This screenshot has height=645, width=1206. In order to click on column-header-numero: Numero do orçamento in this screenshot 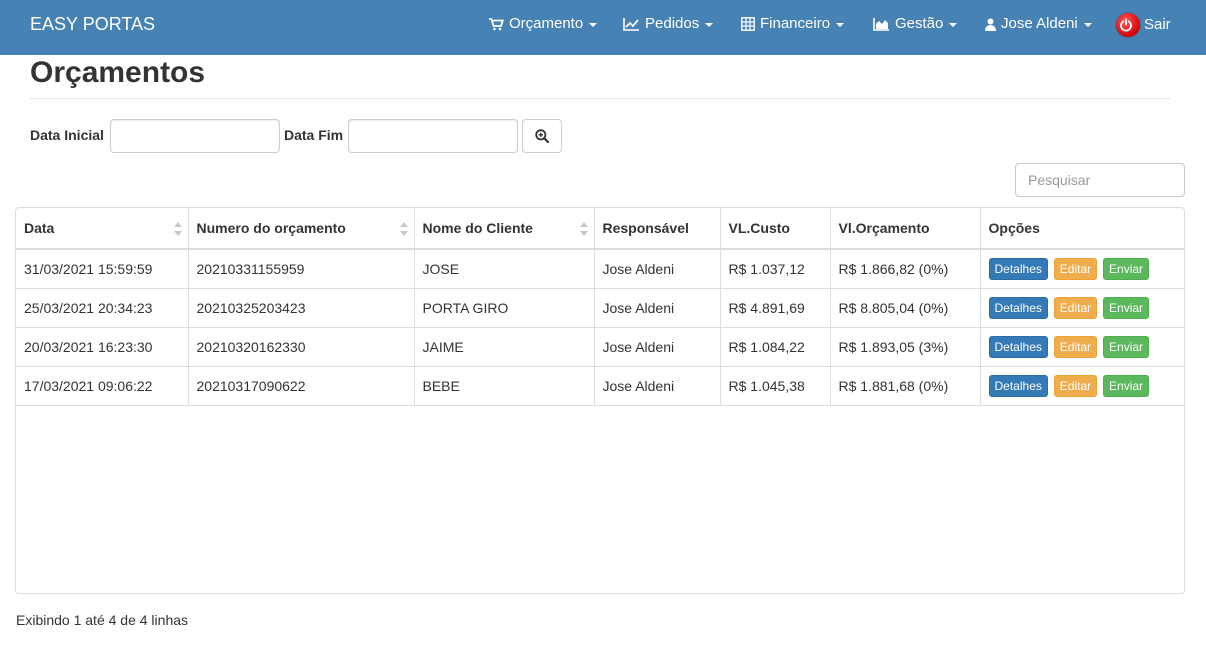, I will do `click(301, 229)`.